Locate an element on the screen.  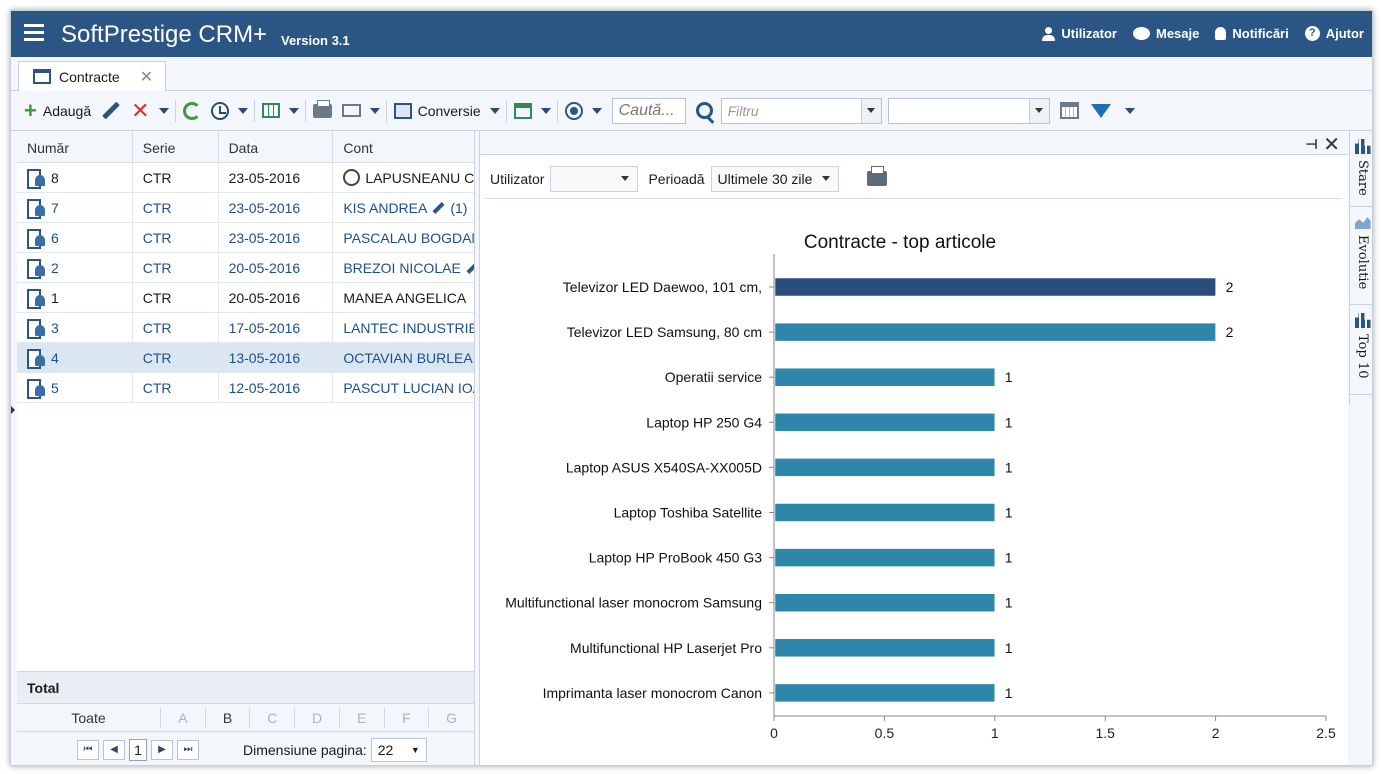
table-row: 7 CTR 23-05-2016 KIS ANDREA (1) is located at coordinates (245, 208).